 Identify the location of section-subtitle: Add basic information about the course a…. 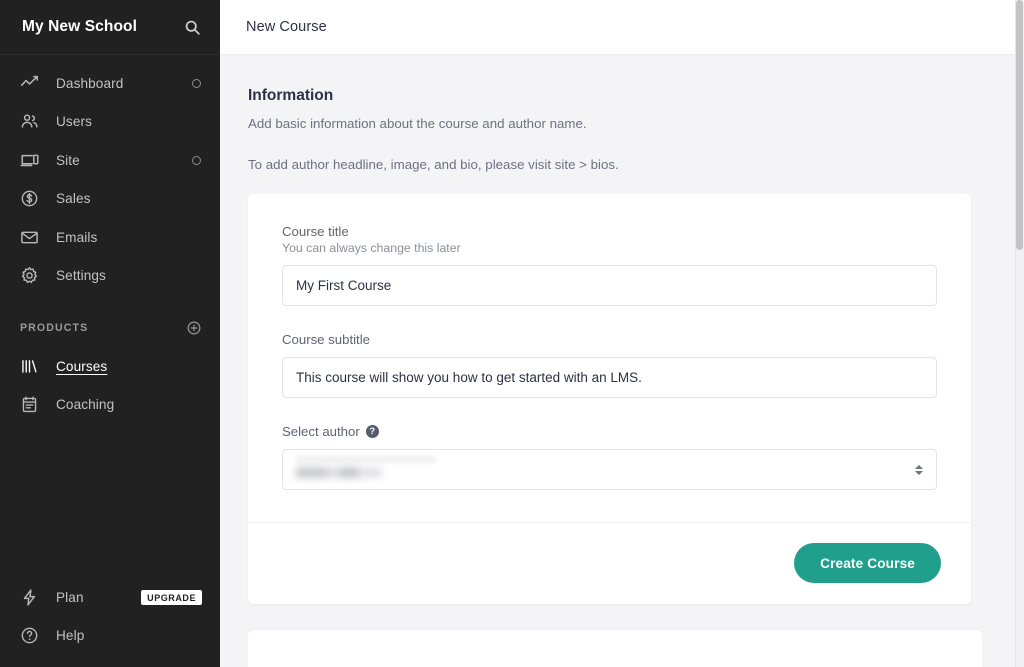
(417, 123).